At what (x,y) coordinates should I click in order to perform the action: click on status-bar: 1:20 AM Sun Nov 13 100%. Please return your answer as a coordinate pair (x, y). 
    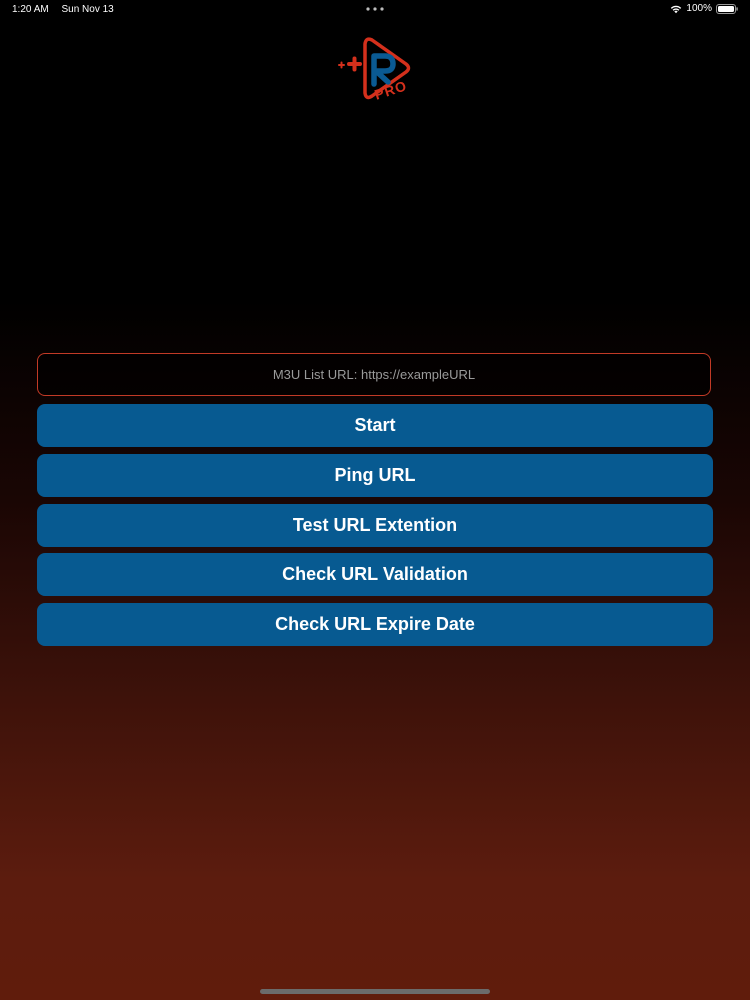
    Looking at the image, I should click on (375, 10).